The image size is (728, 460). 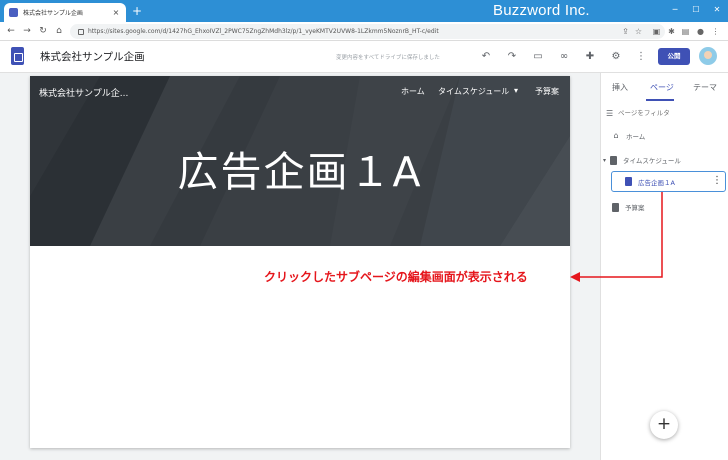 I want to click on lock-icon, so click(x=81, y=31).